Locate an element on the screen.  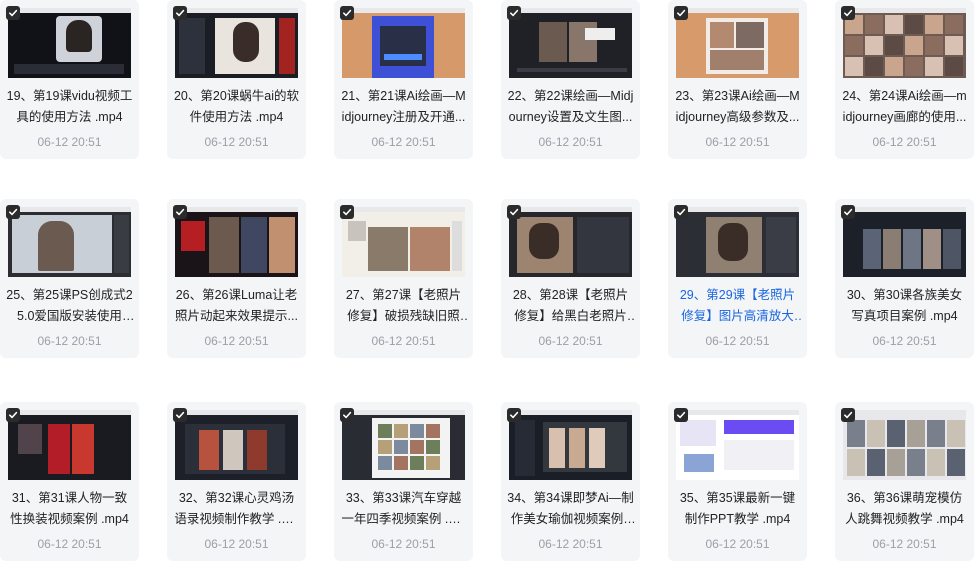
file-name: 35、第35课最新一键制作PPT教学 .mp4 is located at coordinates (737, 509).